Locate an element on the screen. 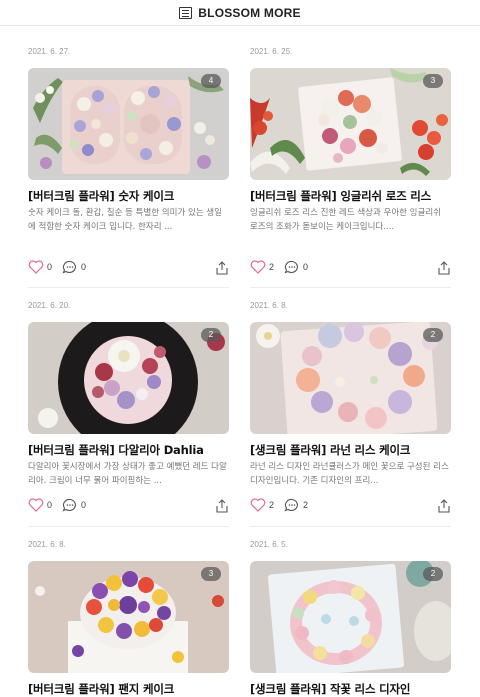 Image resolution: width=480 pixels, height=697 pixels. number-cake-photo is located at coordinates (128, 124).